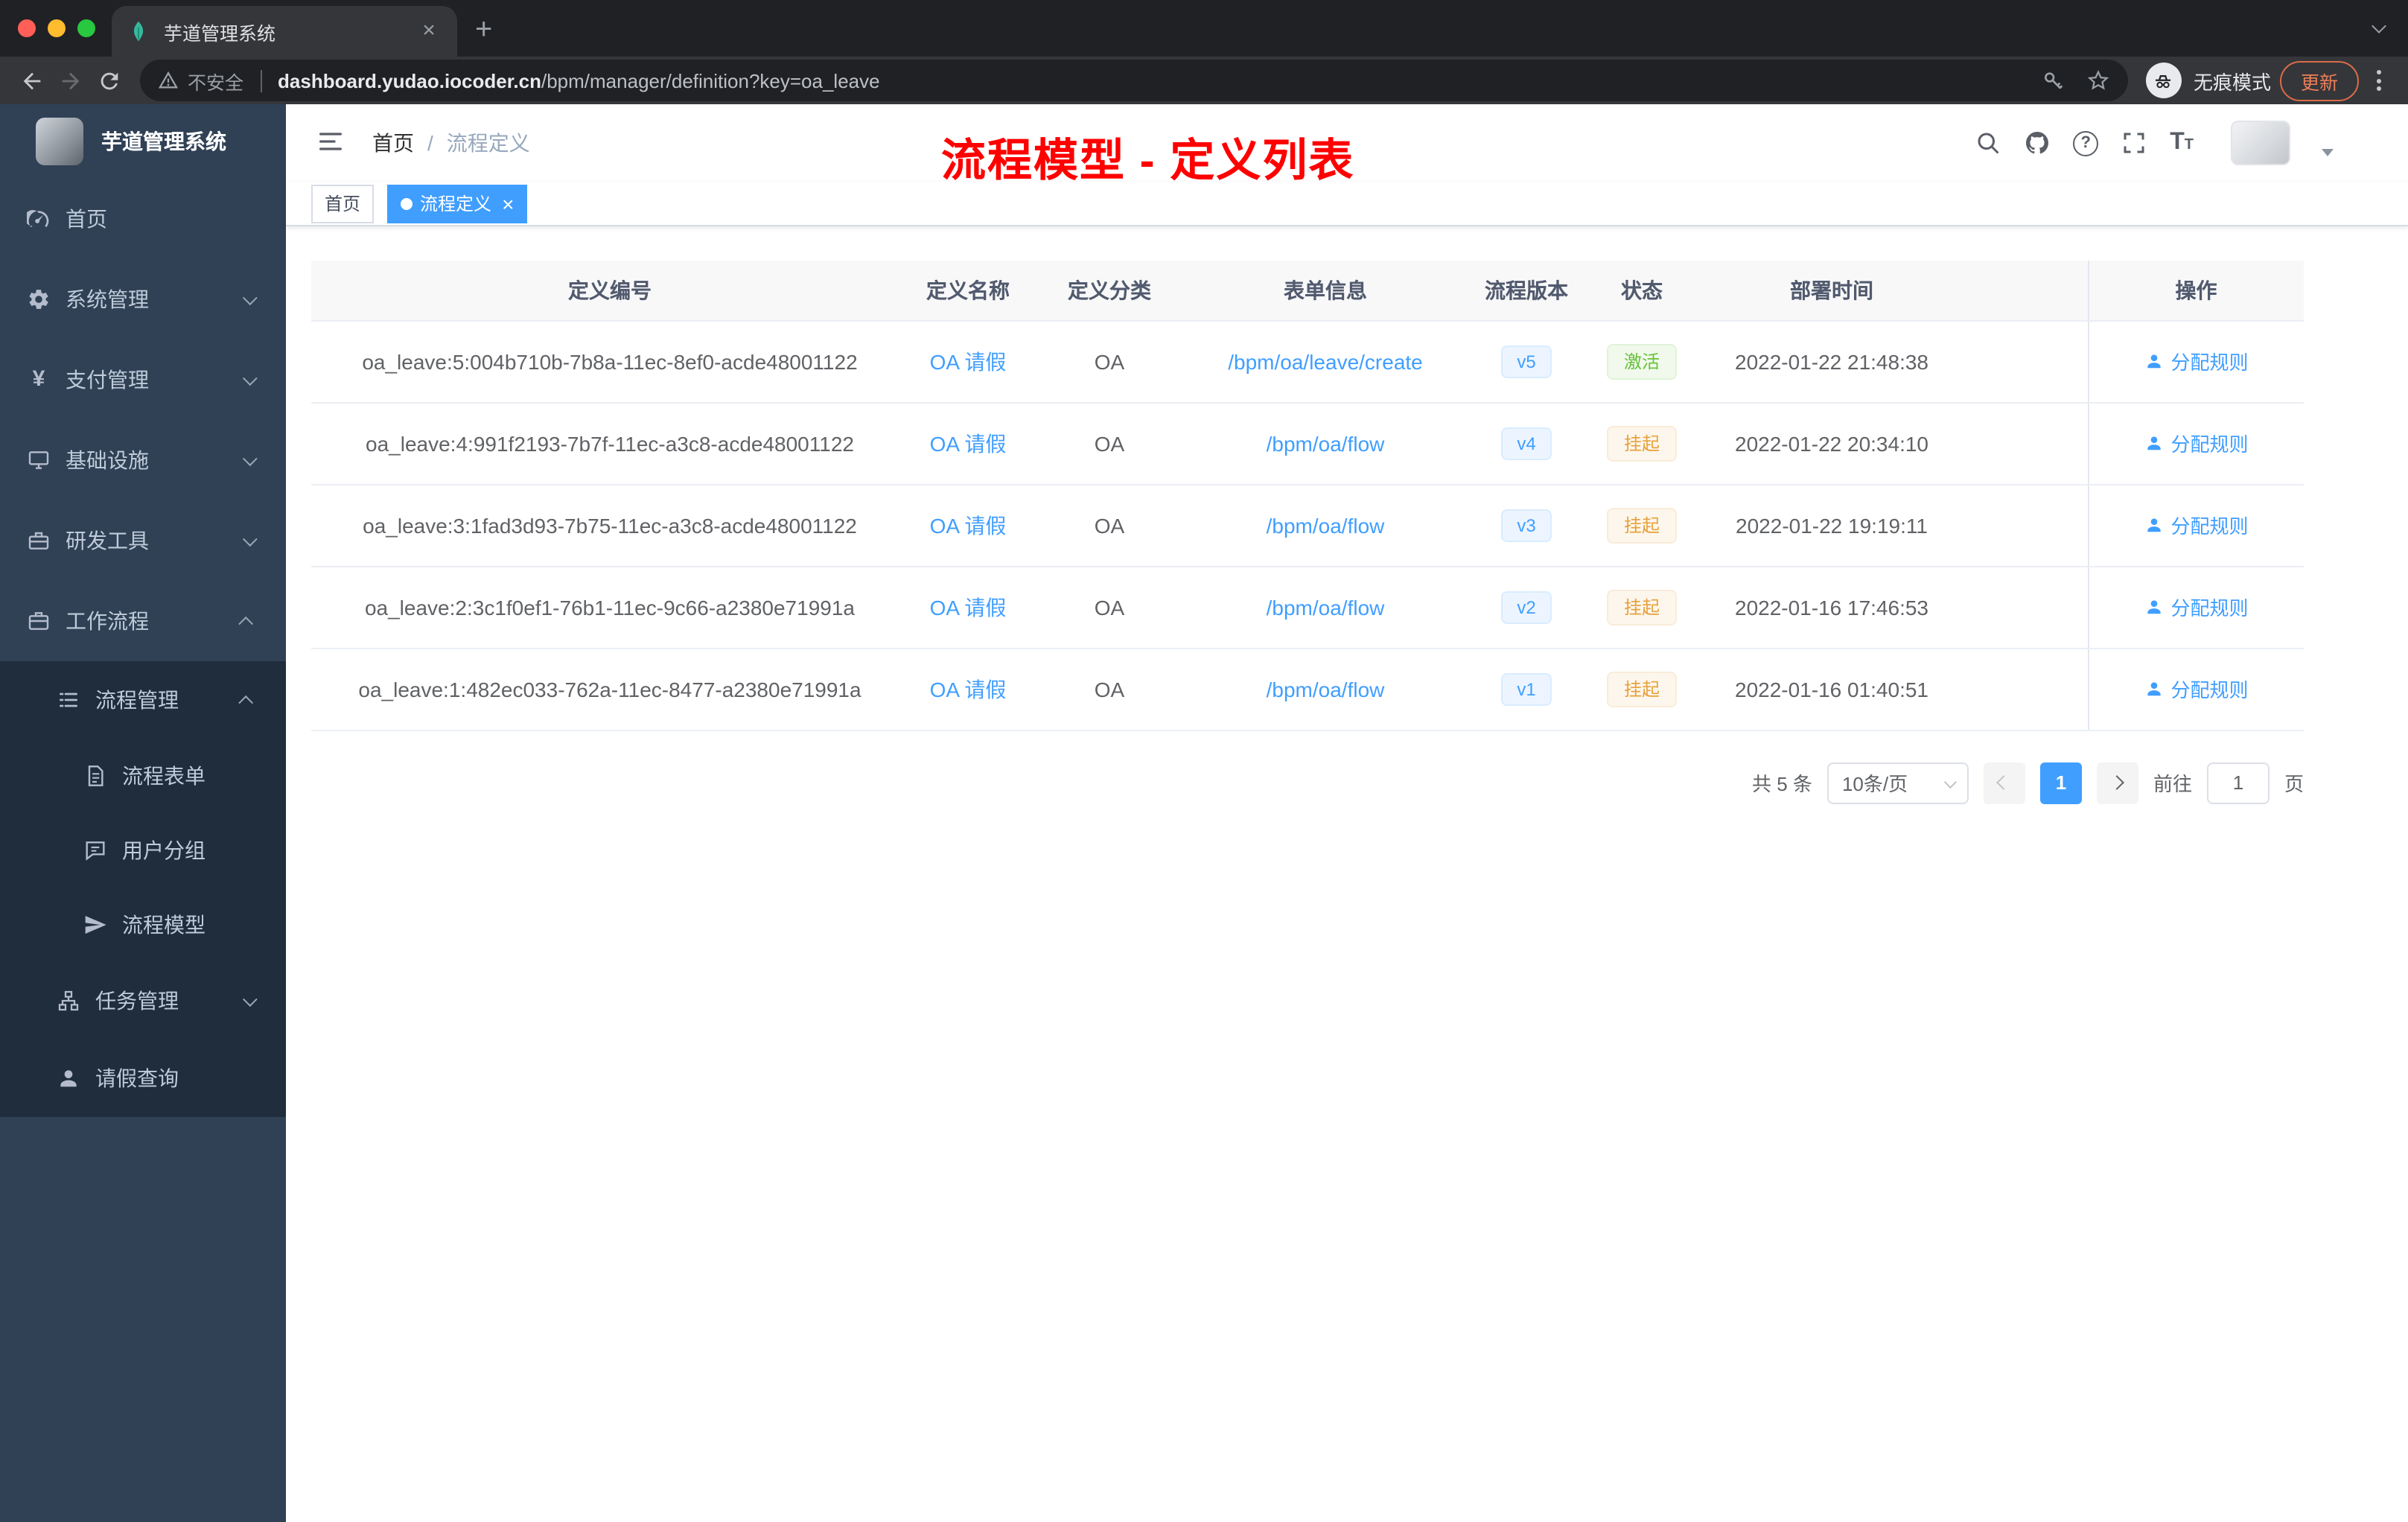 This screenshot has width=2408, height=1522. Describe the element at coordinates (2060, 782) in the screenshot. I see `page-number-1: 1` at that location.